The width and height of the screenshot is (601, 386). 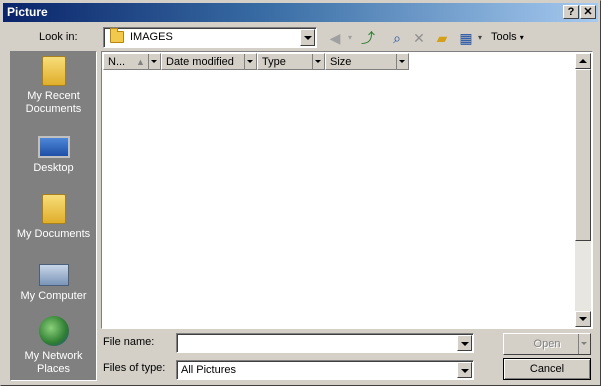 I want to click on look-in-dropdown: IMAGES, so click(x=210, y=37).